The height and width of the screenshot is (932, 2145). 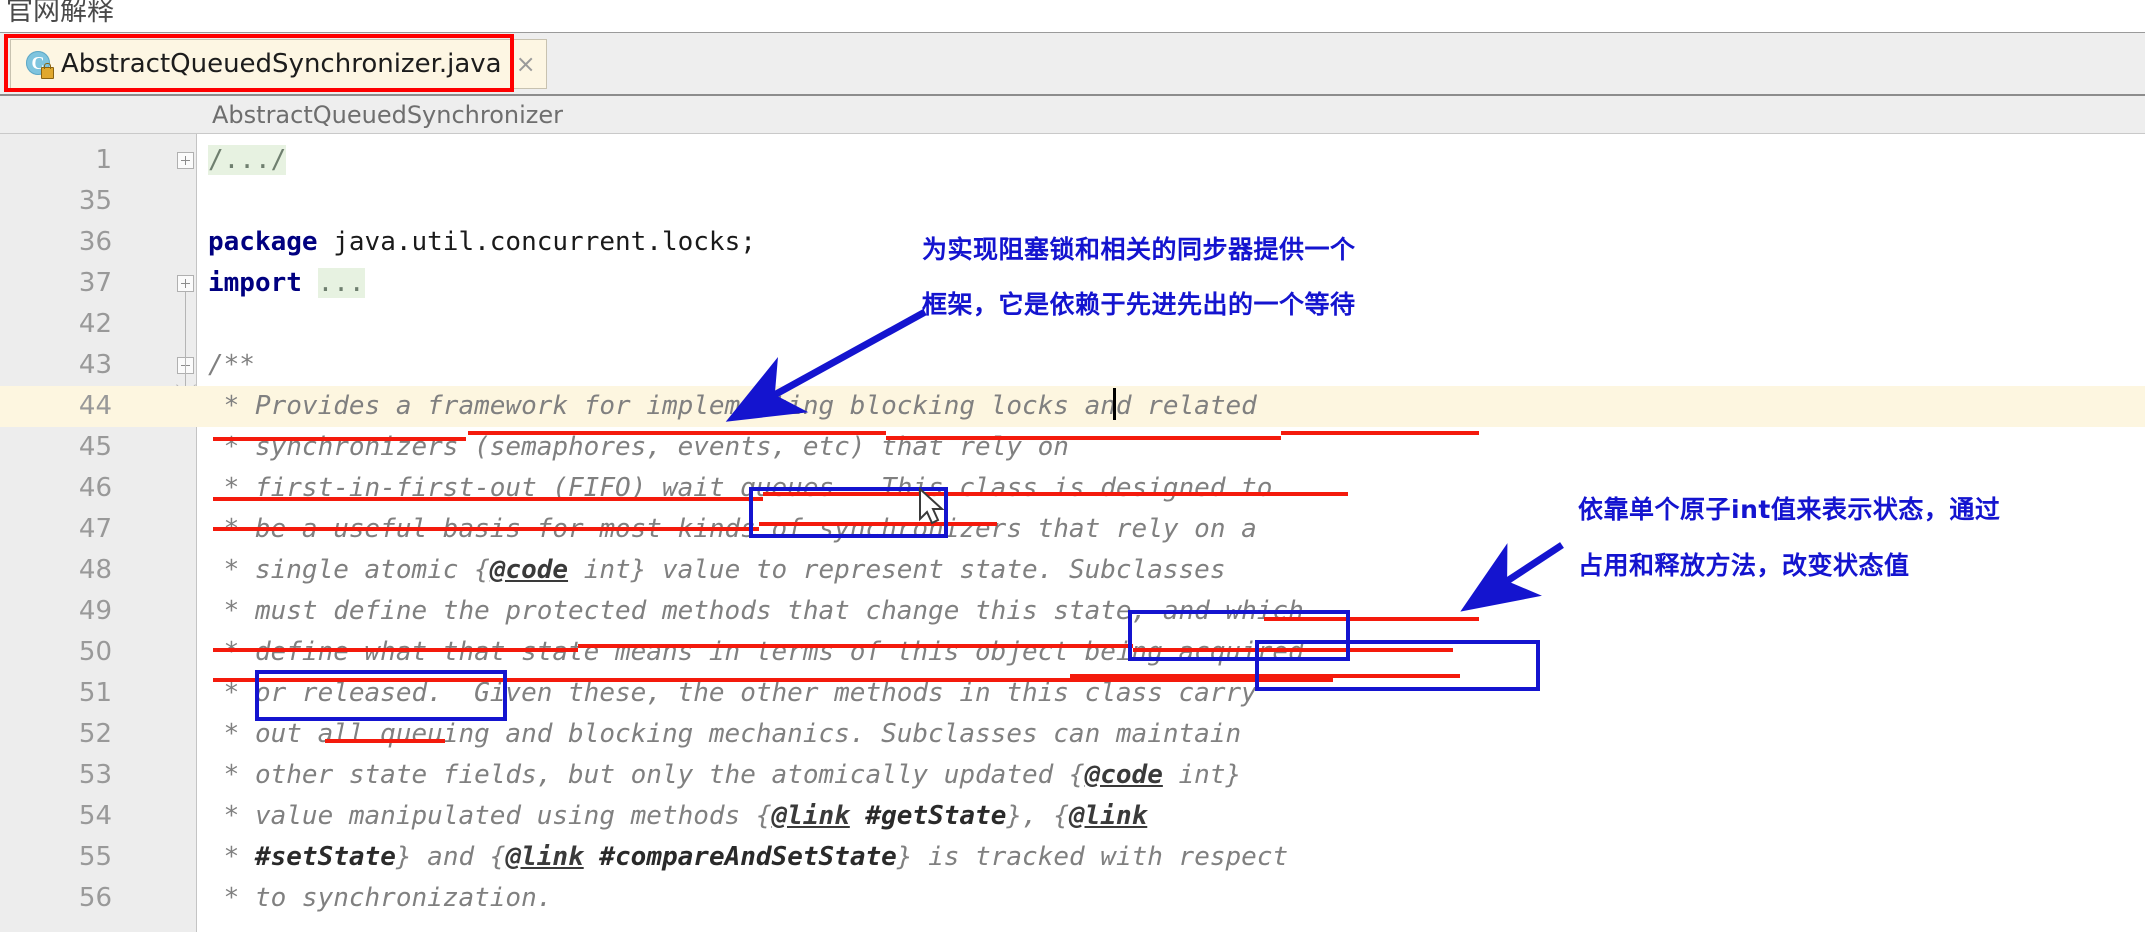 What do you see at coordinates (1072, 160) in the screenshot?
I see `code-line: 1 /.../` at bounding box center [1072, 160].